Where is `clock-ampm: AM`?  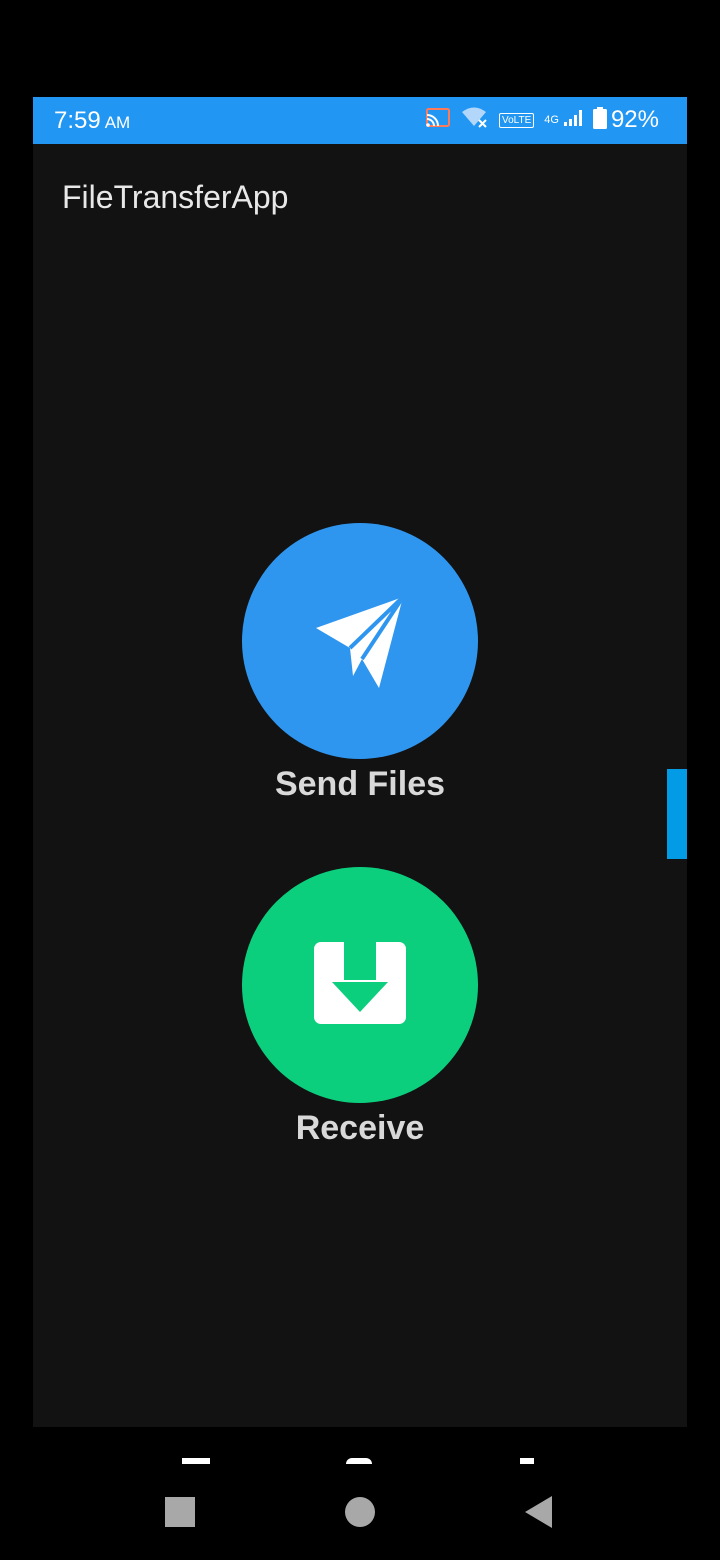
clock-ampm: AM is located at coordinates (117, 122).